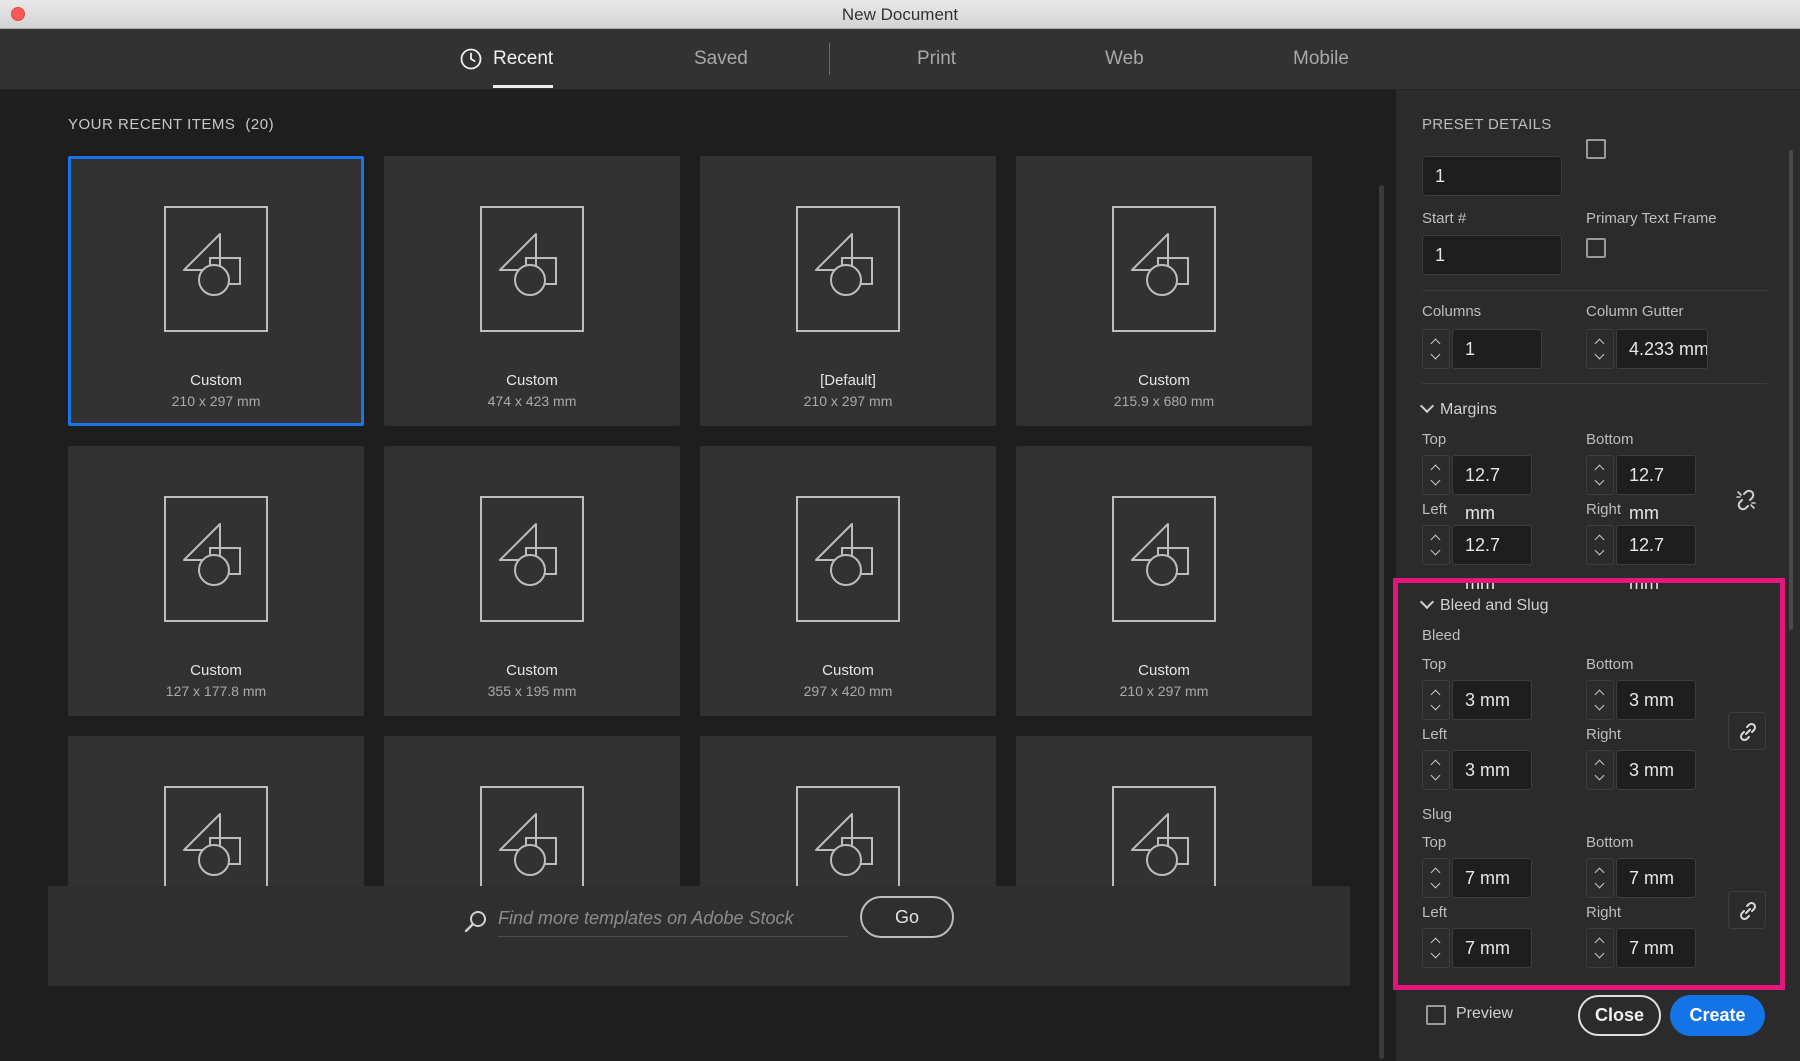  I want to click on tab-print: Print, so click(936, 59).